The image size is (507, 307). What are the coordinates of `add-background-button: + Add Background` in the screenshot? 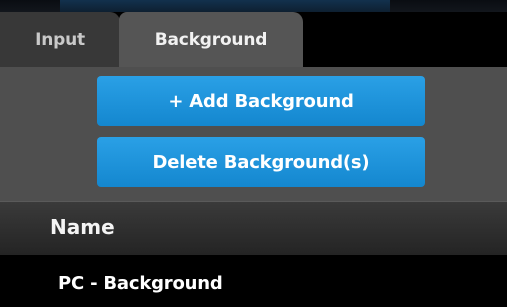 It's located at (261, 101).